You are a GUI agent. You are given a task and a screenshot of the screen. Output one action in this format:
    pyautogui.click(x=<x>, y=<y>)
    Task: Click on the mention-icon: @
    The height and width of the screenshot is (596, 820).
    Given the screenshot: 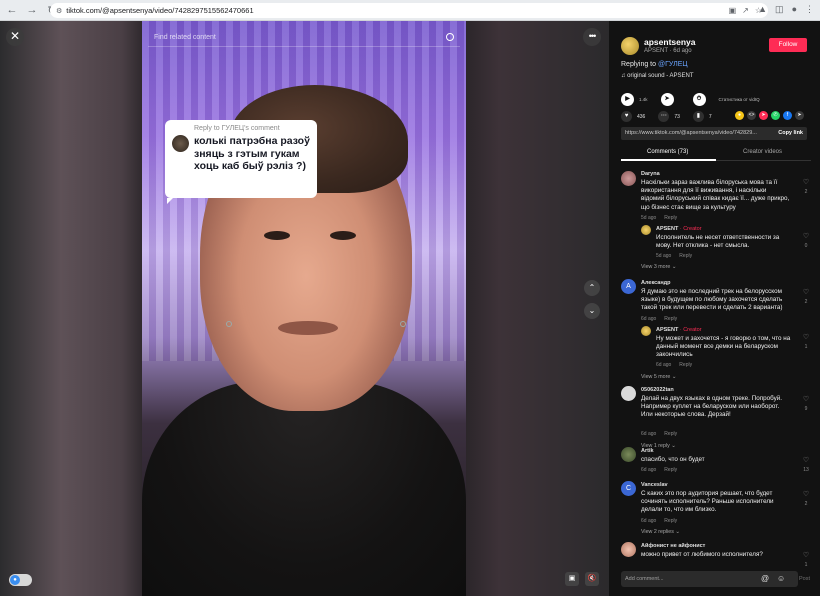 What is the action you would take?
    pyautogui.click(x=765, y=578)
    